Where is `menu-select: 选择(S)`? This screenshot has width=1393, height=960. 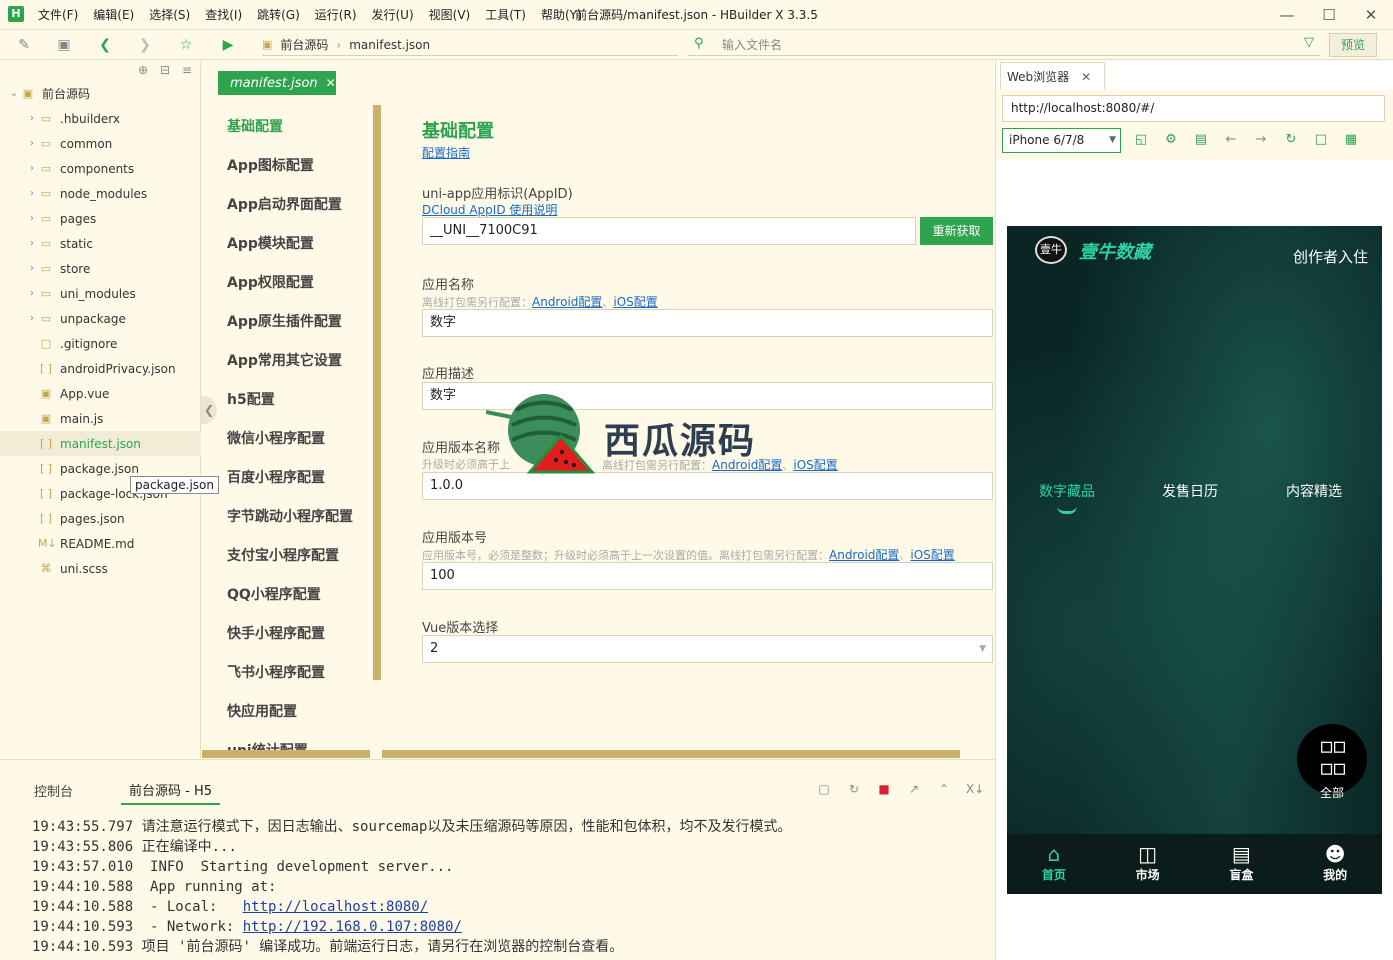 menu-select: 选择(S) is located at coordinates (169, 15).